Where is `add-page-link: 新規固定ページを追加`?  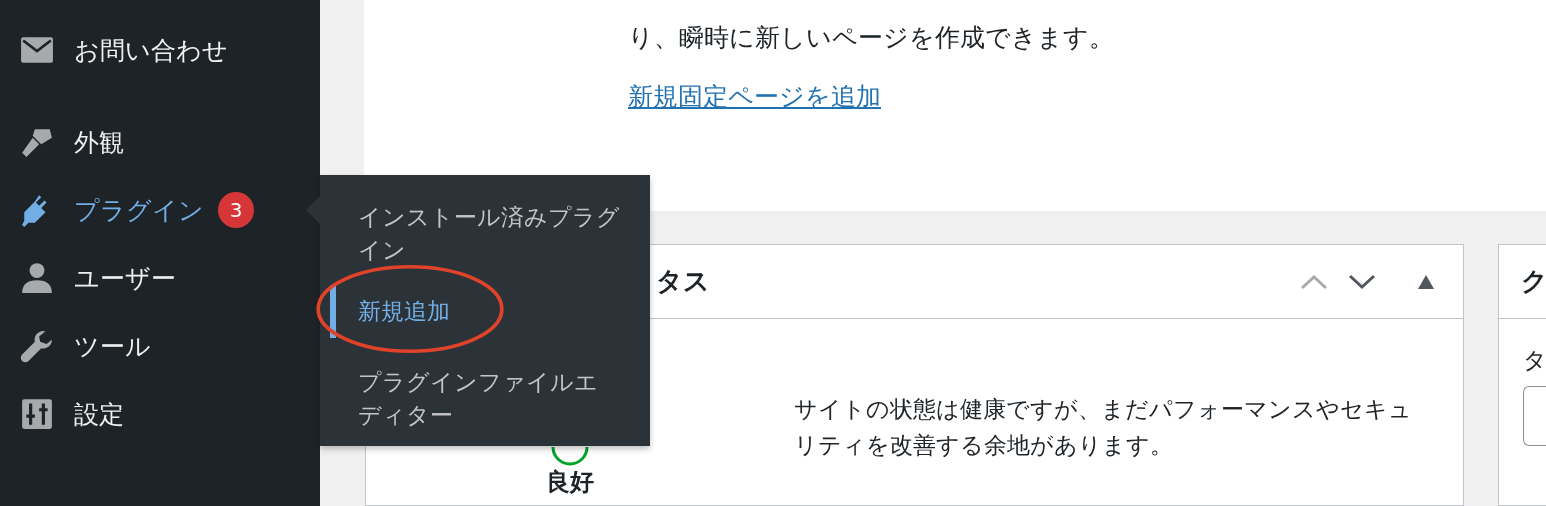 add-page-link: 新規固定ページを追加 is located at coordinates (754, 96).